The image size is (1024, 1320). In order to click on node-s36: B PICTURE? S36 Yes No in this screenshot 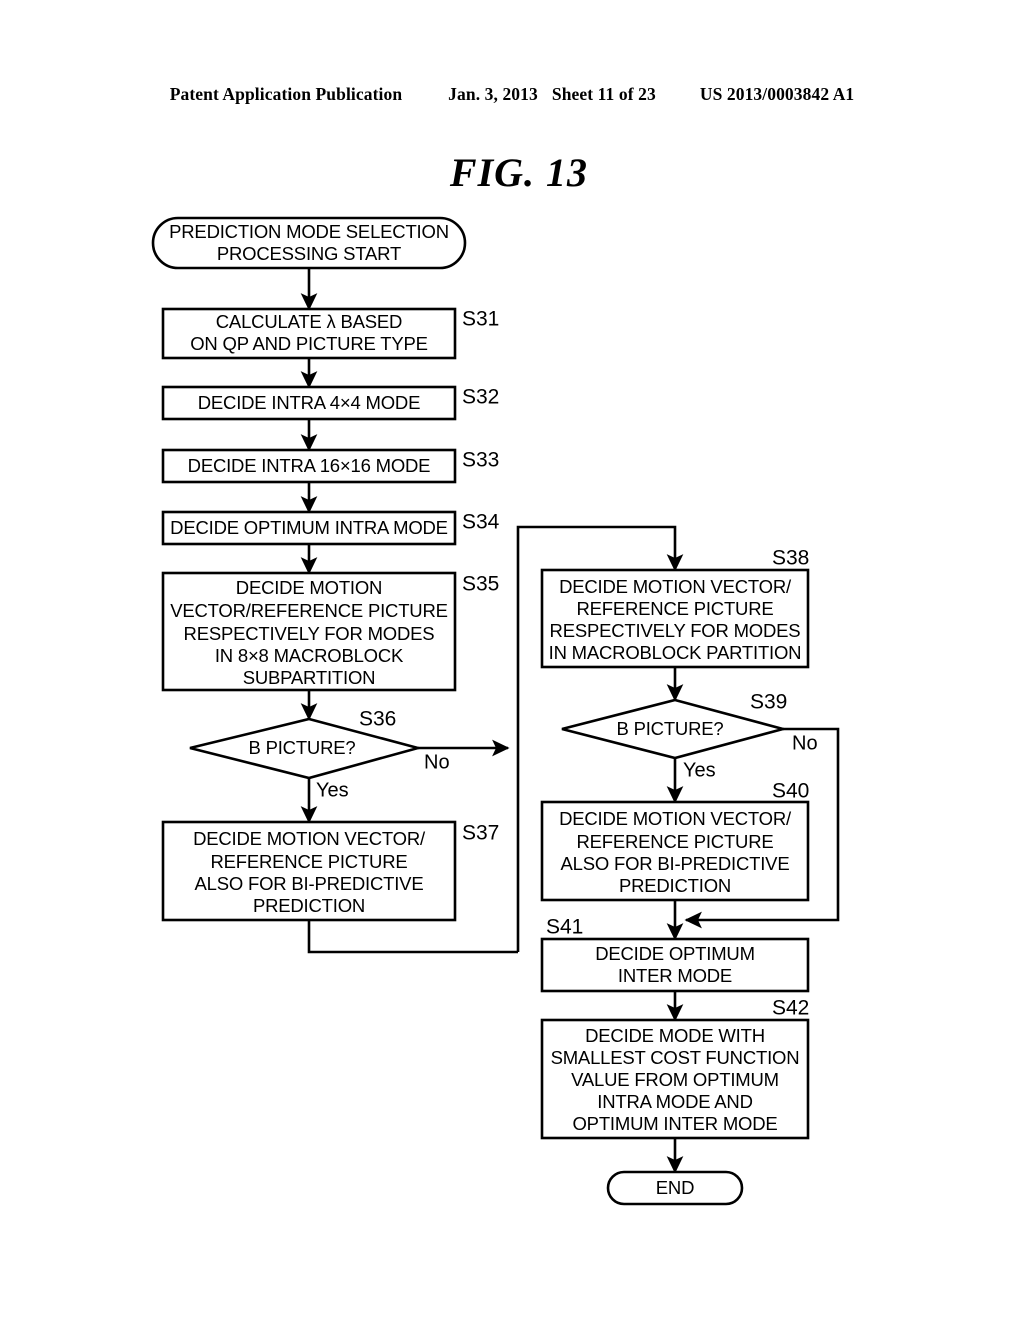, I will do `click(319, 754)`.